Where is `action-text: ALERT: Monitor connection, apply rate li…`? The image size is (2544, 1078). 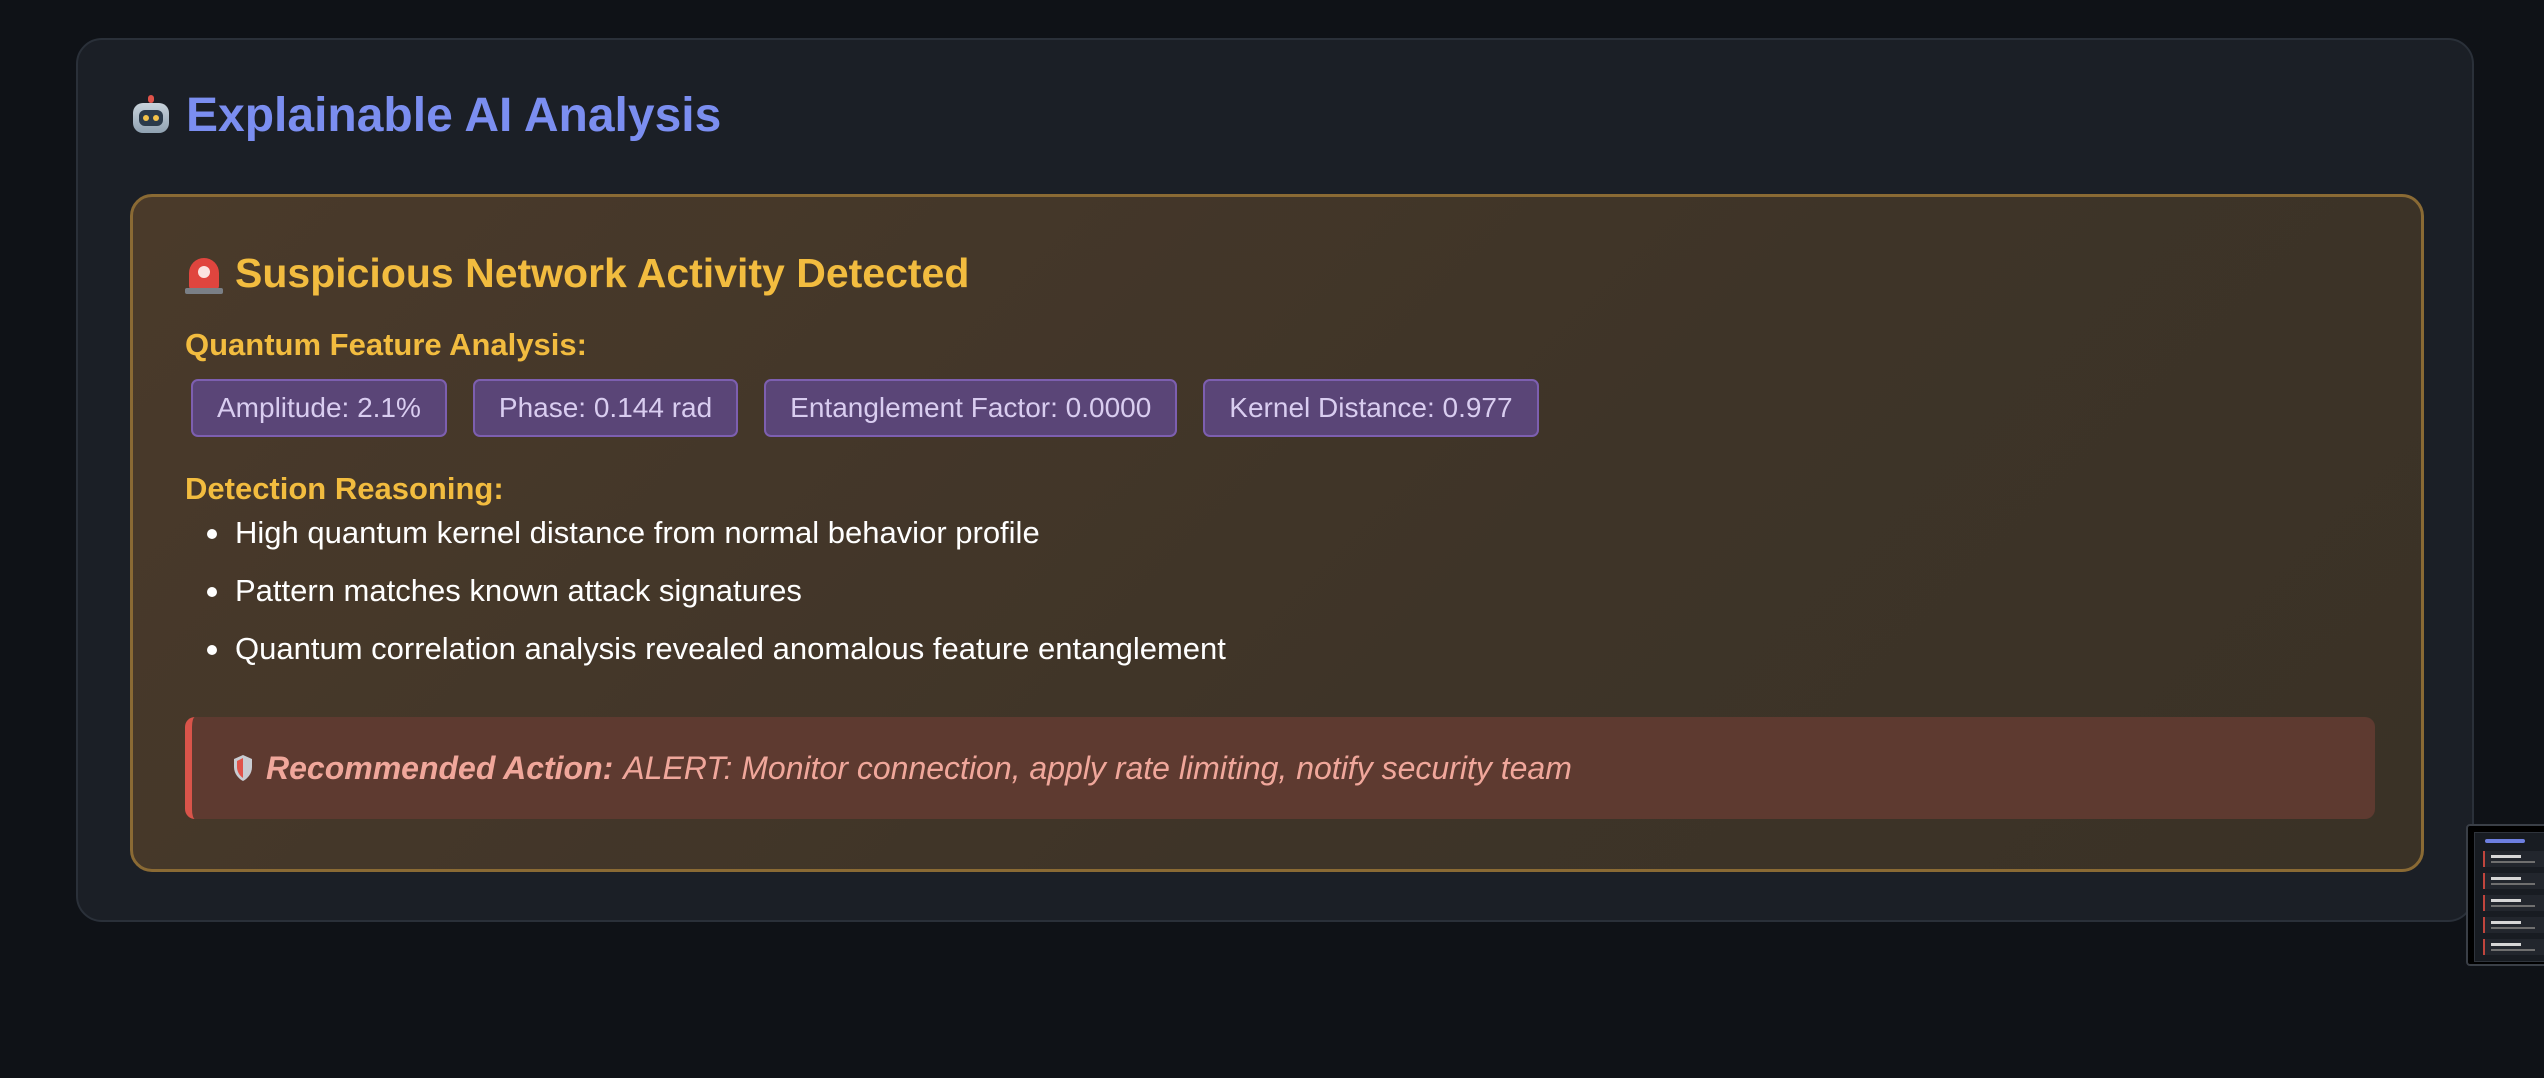 action-text: ALERT: Monitor connection, apply rate li… is located at coordinates (1097, 767).